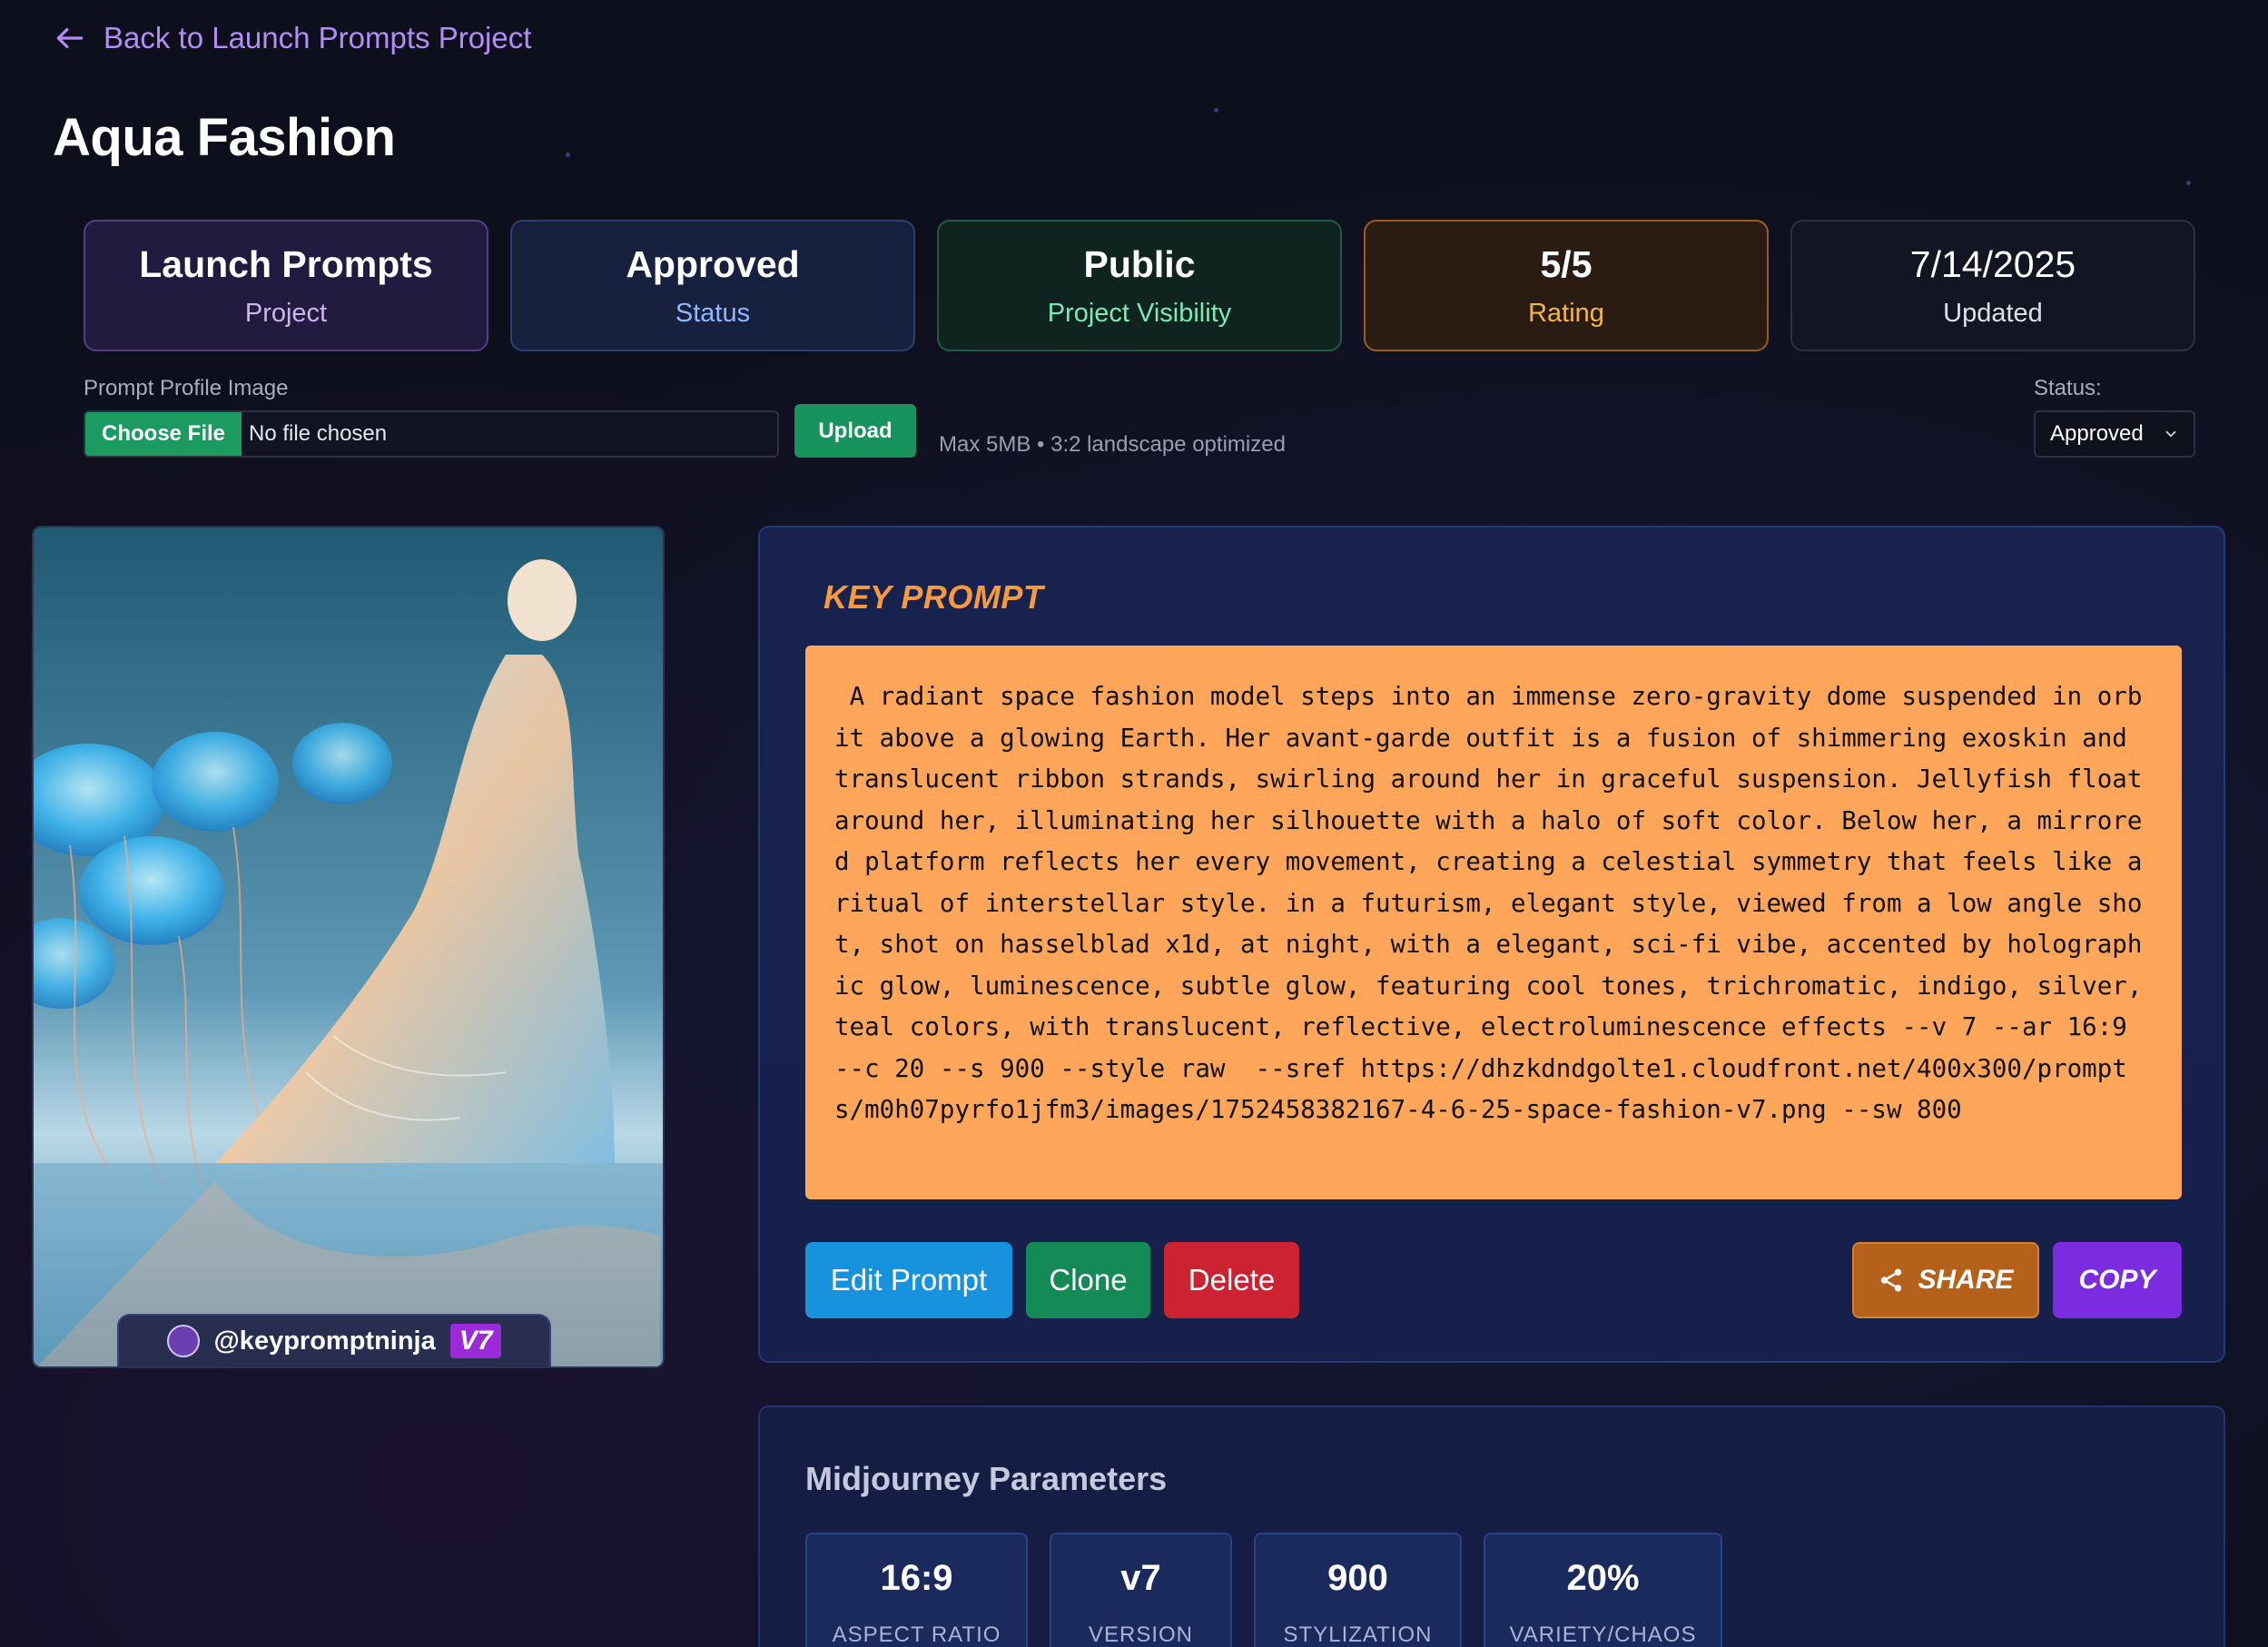 The width and height of the screenshot is (2268, 1647). I want to click on copy-button: COPY, so click(2117, 1280).